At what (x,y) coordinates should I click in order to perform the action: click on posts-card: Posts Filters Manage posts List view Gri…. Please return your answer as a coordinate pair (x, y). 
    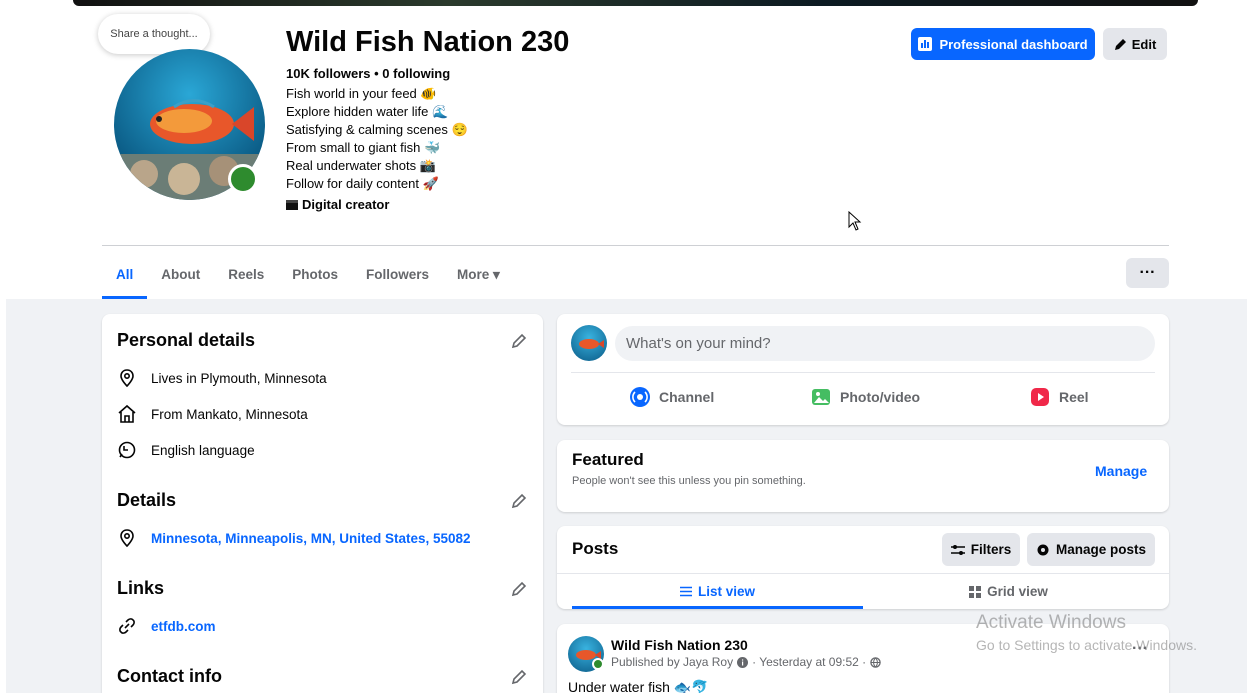
    Looking at the image, I should click on (863, 567).